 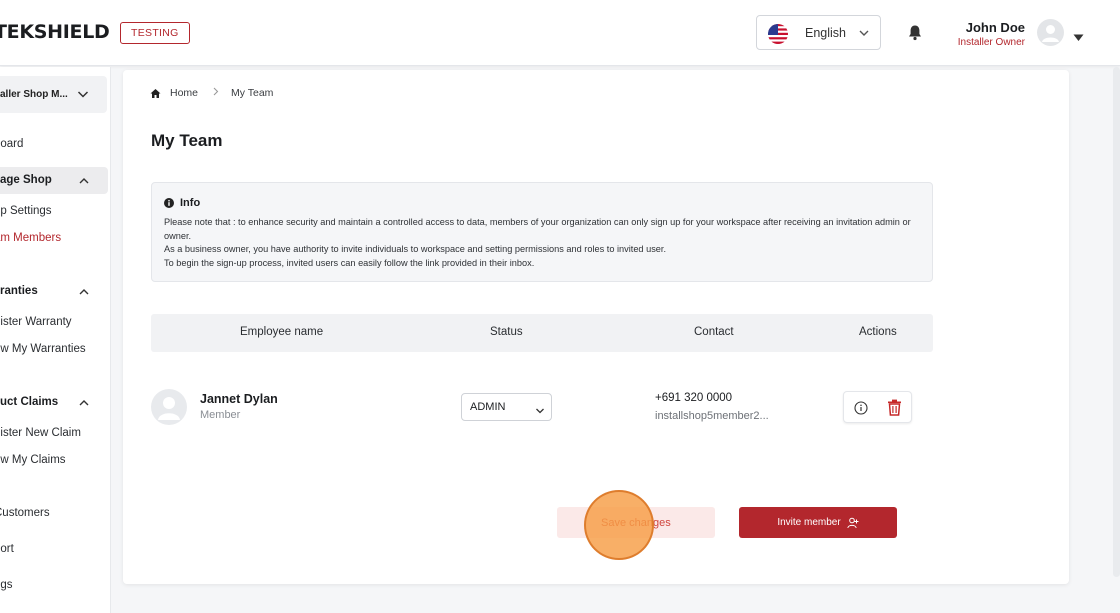 What do you see at coordinates (54, 291) in the screenshot?
I see `sidebar-section-warranties: ranties` at bounding box center [54, 291].